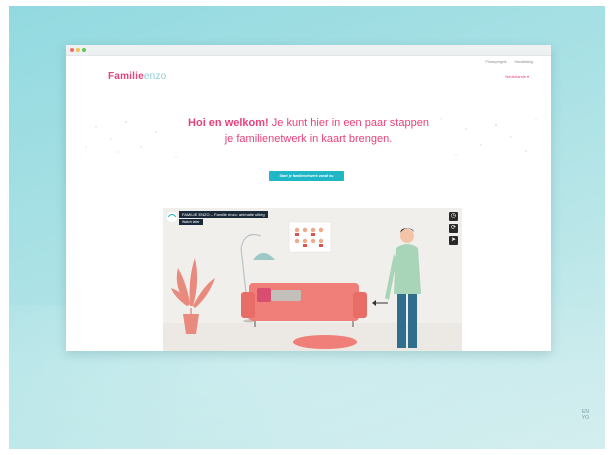  Describe the element at coordinates (78, 50) in the screenshot. I see `minimize-window-dot` at that location.